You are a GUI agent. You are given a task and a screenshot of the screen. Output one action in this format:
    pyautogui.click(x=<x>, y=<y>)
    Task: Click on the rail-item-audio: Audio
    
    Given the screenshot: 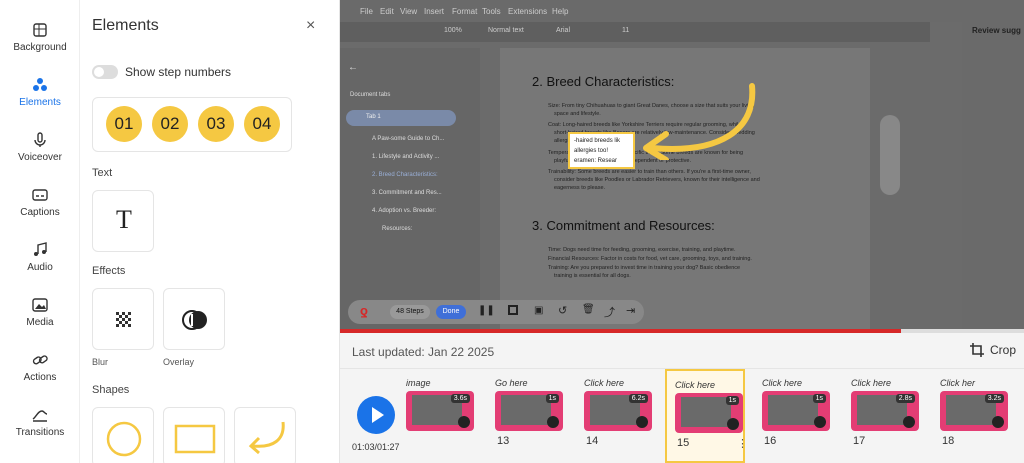 What is the action you would take?
    pyautogui.click(x=40, y=257)
    